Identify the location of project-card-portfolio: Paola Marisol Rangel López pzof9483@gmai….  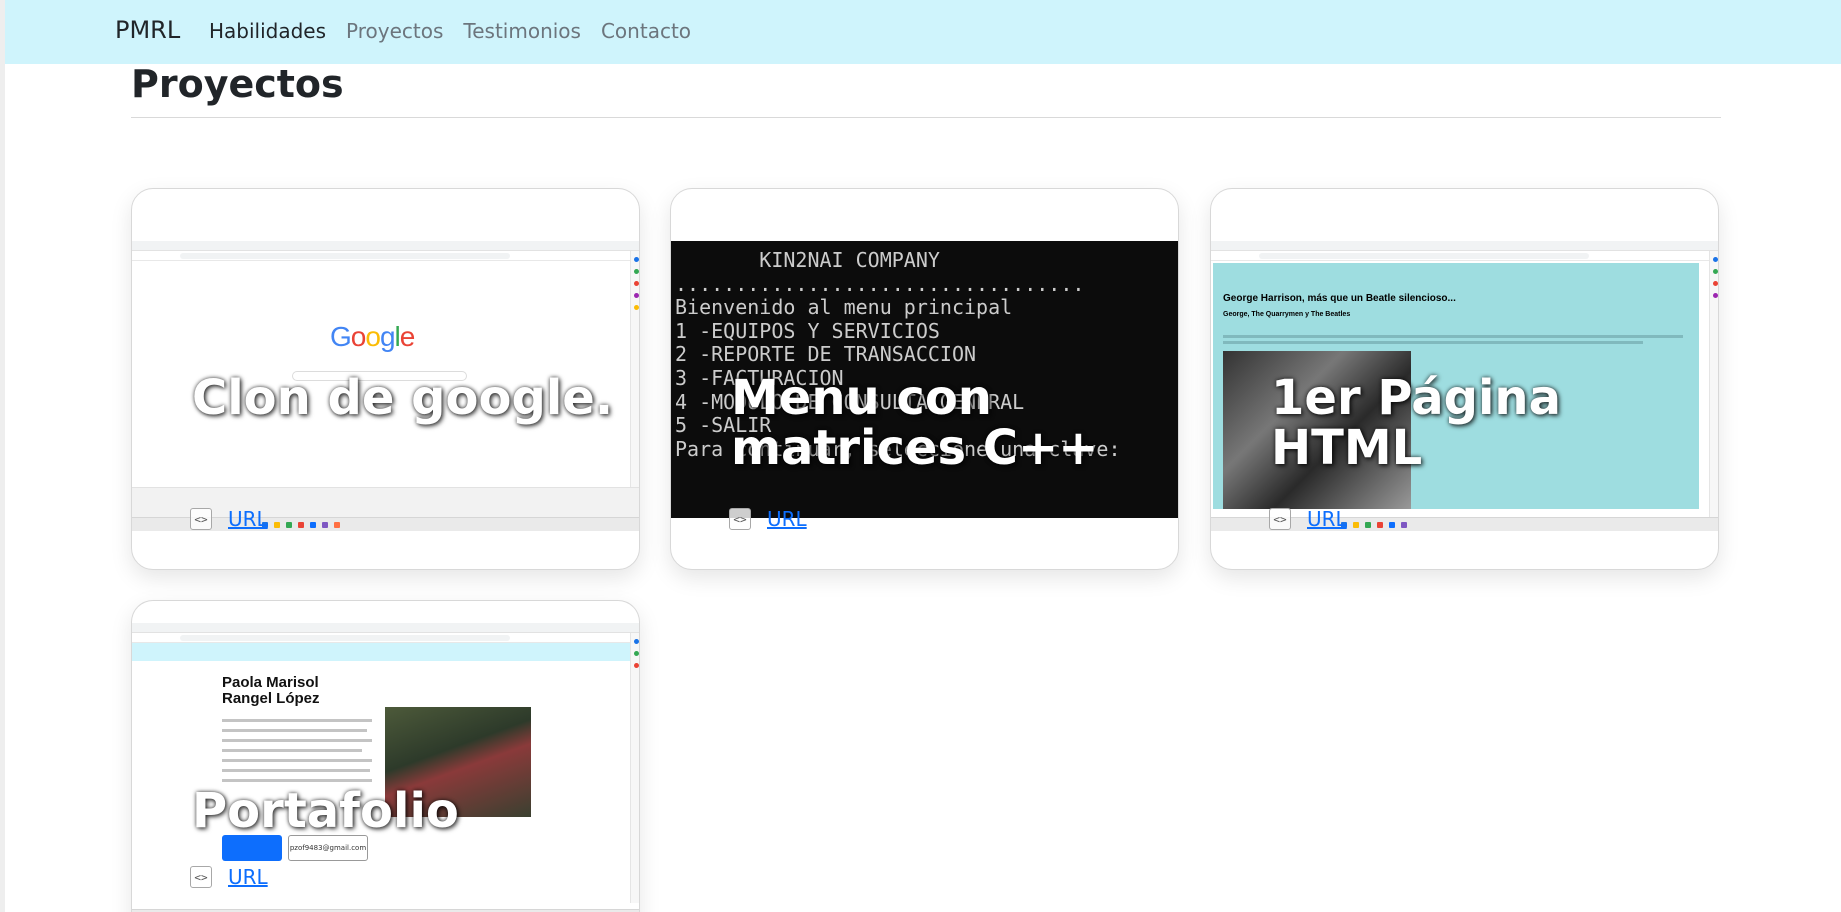
(385, 756).